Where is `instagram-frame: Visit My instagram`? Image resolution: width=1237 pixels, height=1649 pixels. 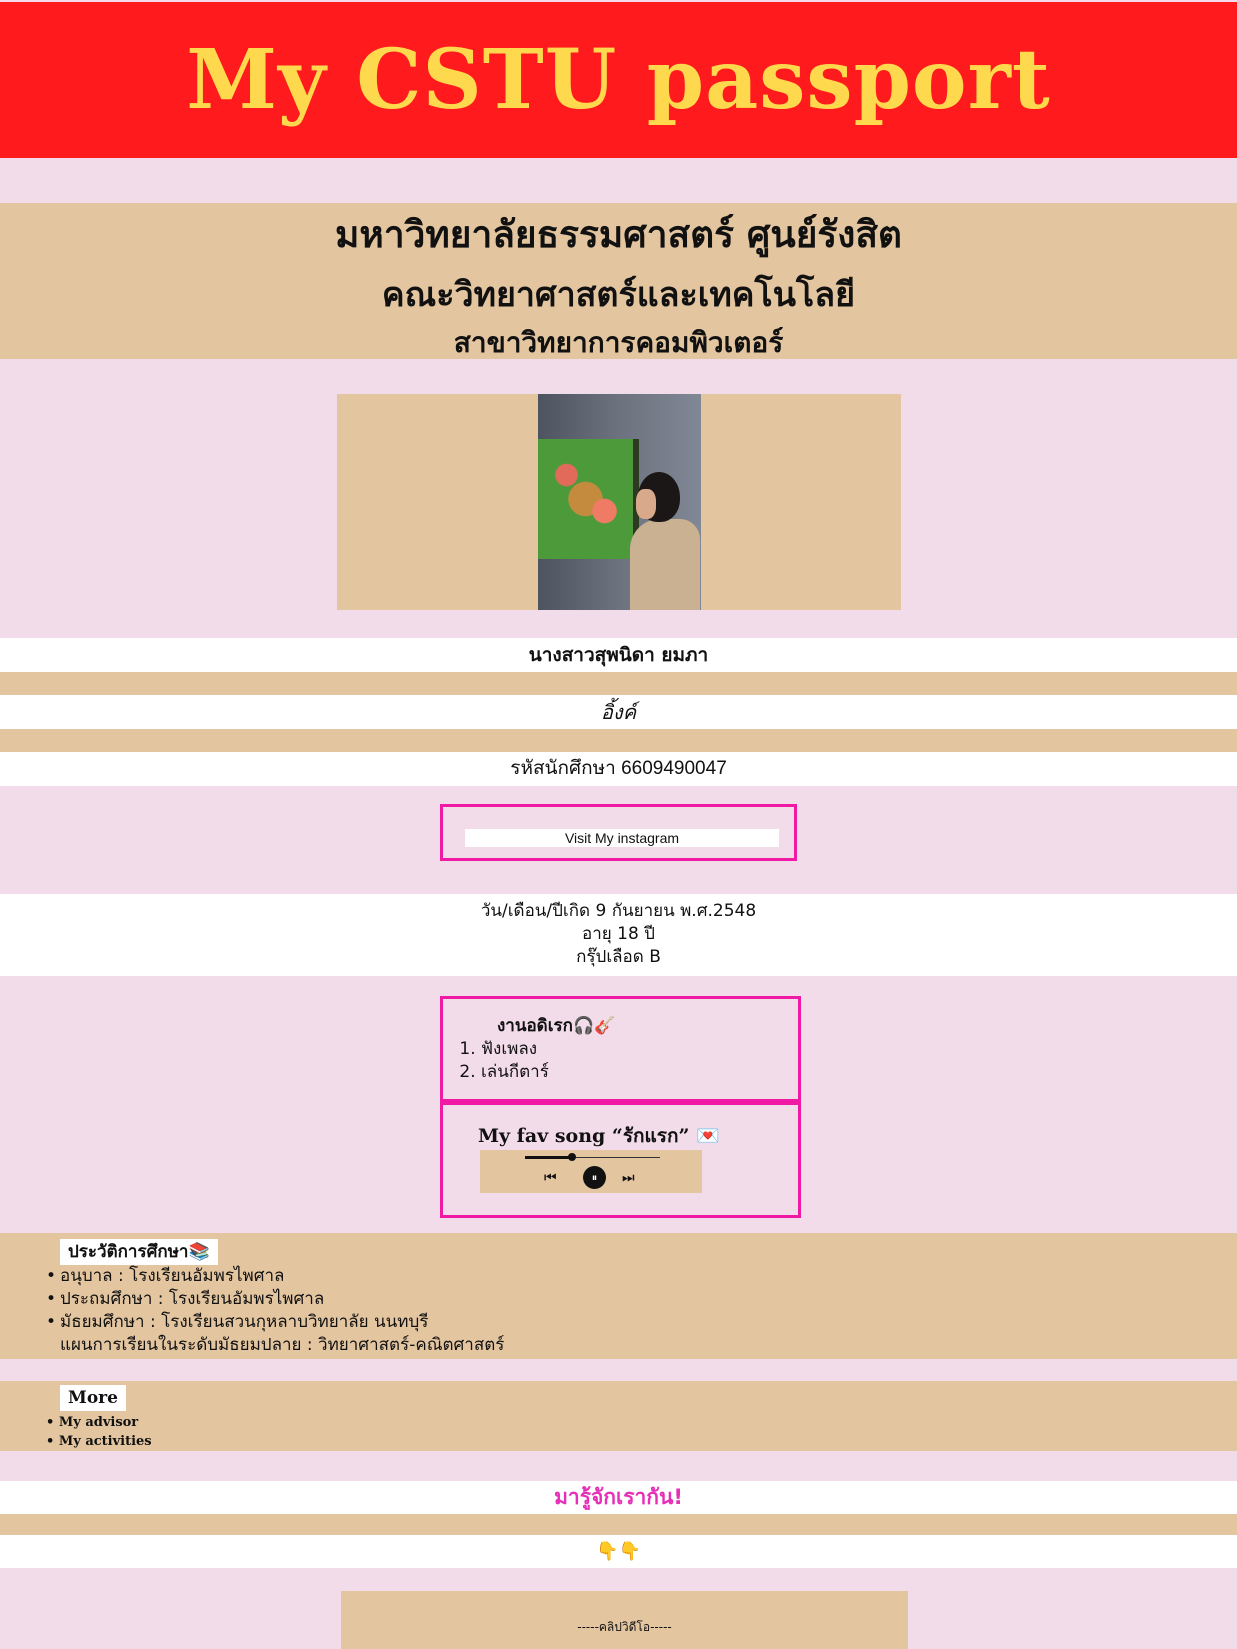 instagram-frame: Visit My instagram is located at coordinates (618, 832).